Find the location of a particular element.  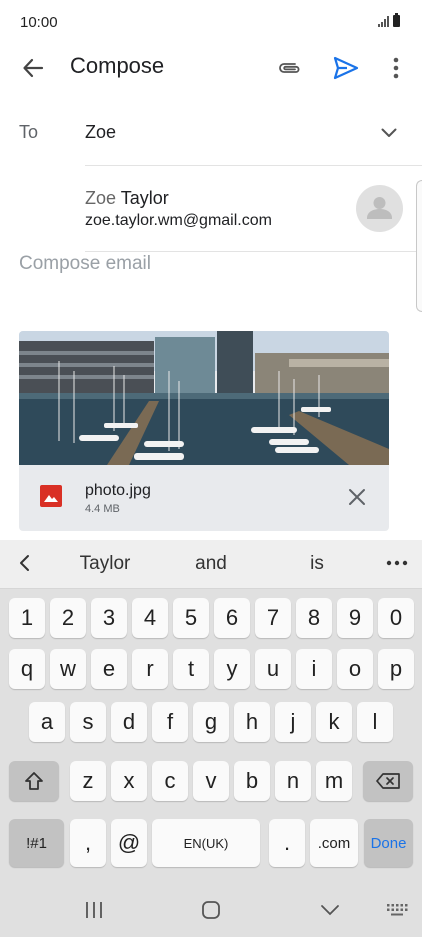

keyboard-icon is located at coordinates (397, 910).